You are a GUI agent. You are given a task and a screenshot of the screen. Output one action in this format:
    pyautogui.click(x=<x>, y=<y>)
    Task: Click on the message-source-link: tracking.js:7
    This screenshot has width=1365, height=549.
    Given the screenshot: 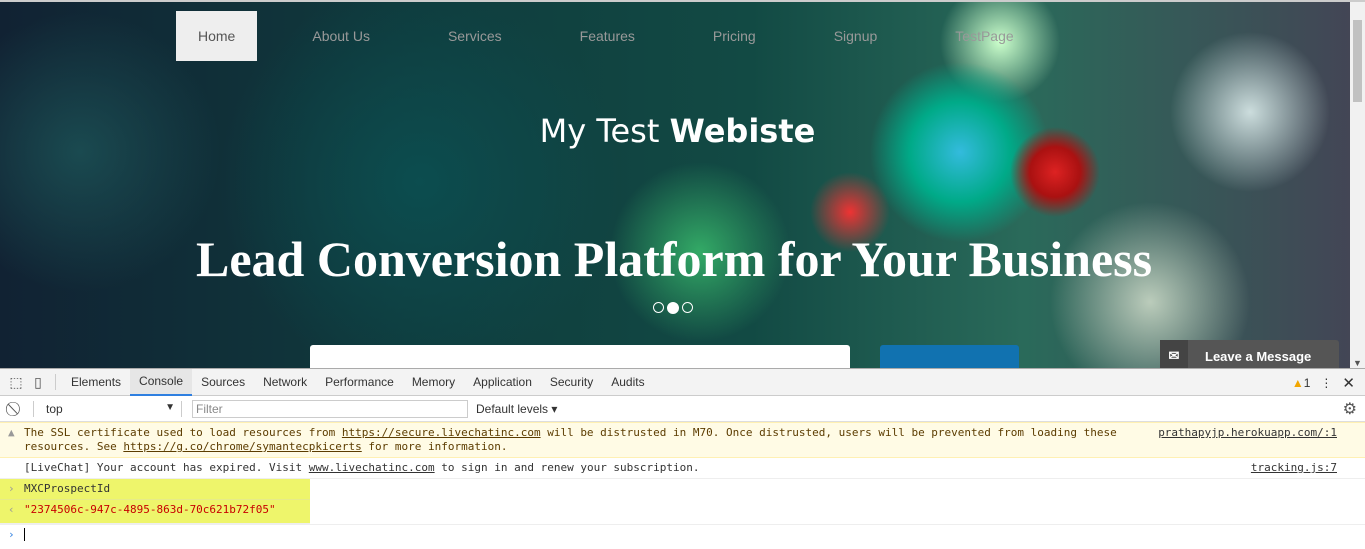 What is the action you would take?
    pyautogui.click(x=1294, y=468)
    